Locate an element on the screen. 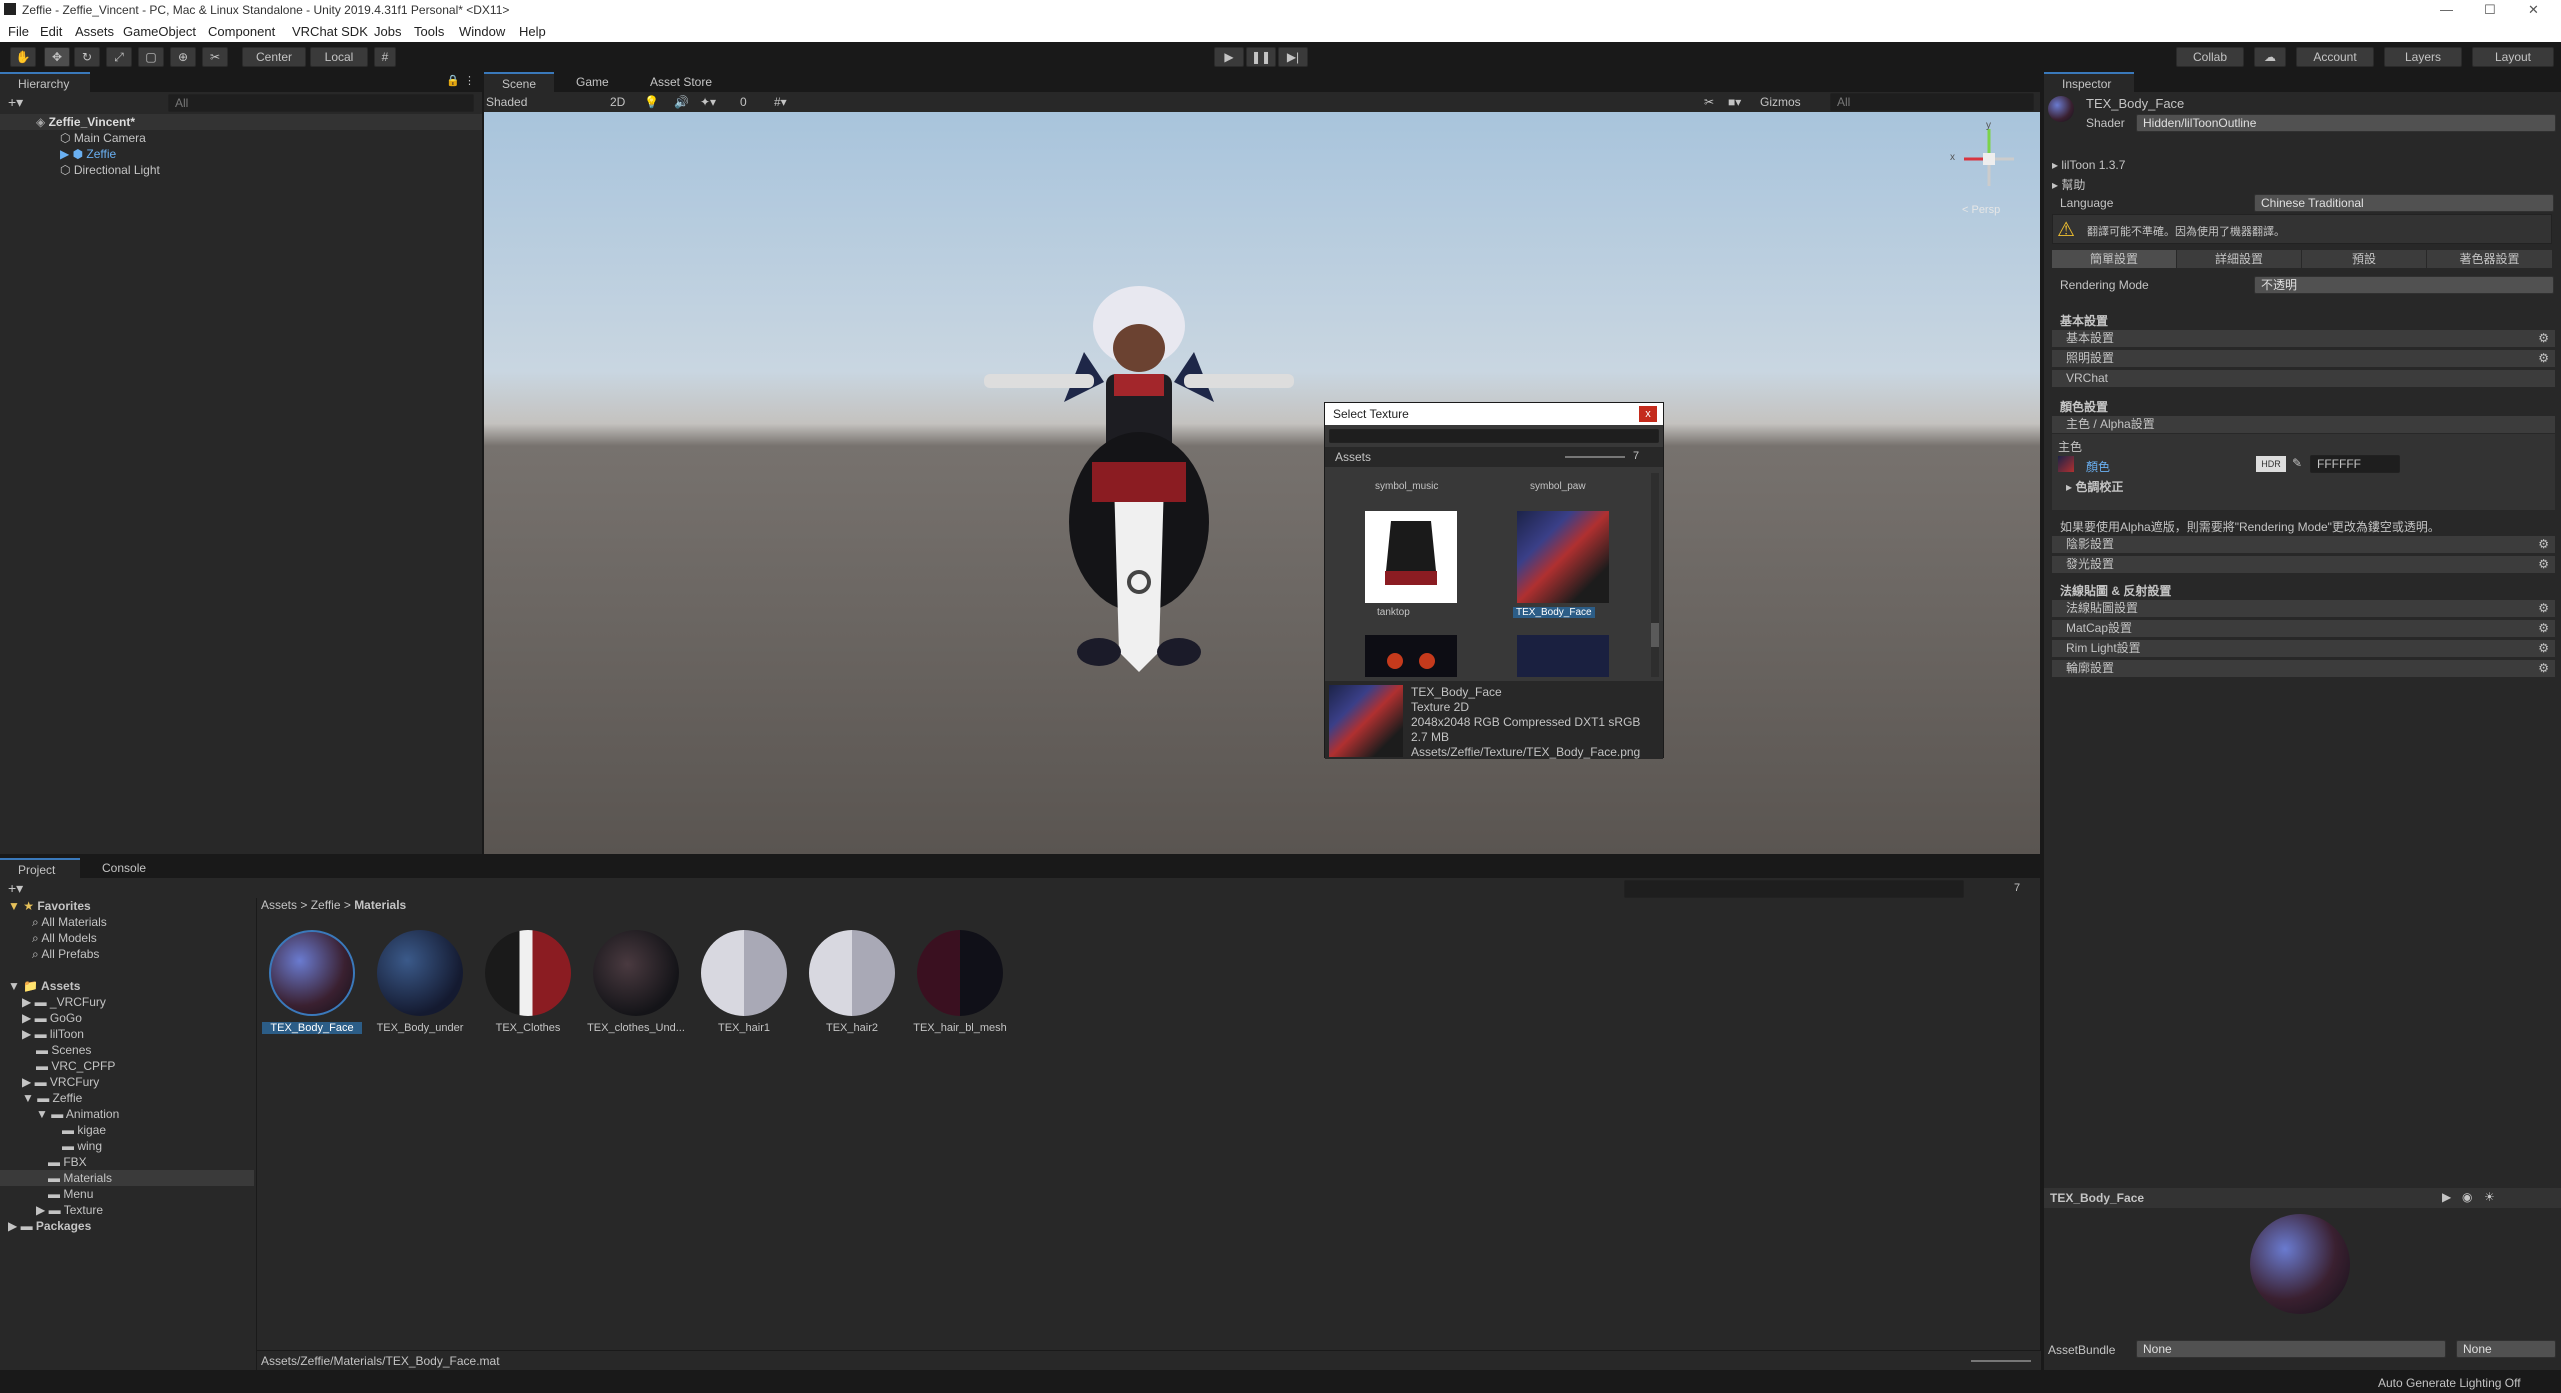 This screenshot has width=2561, height=1393. texture-thumb-eyes is located at coordinates (1411, 656).